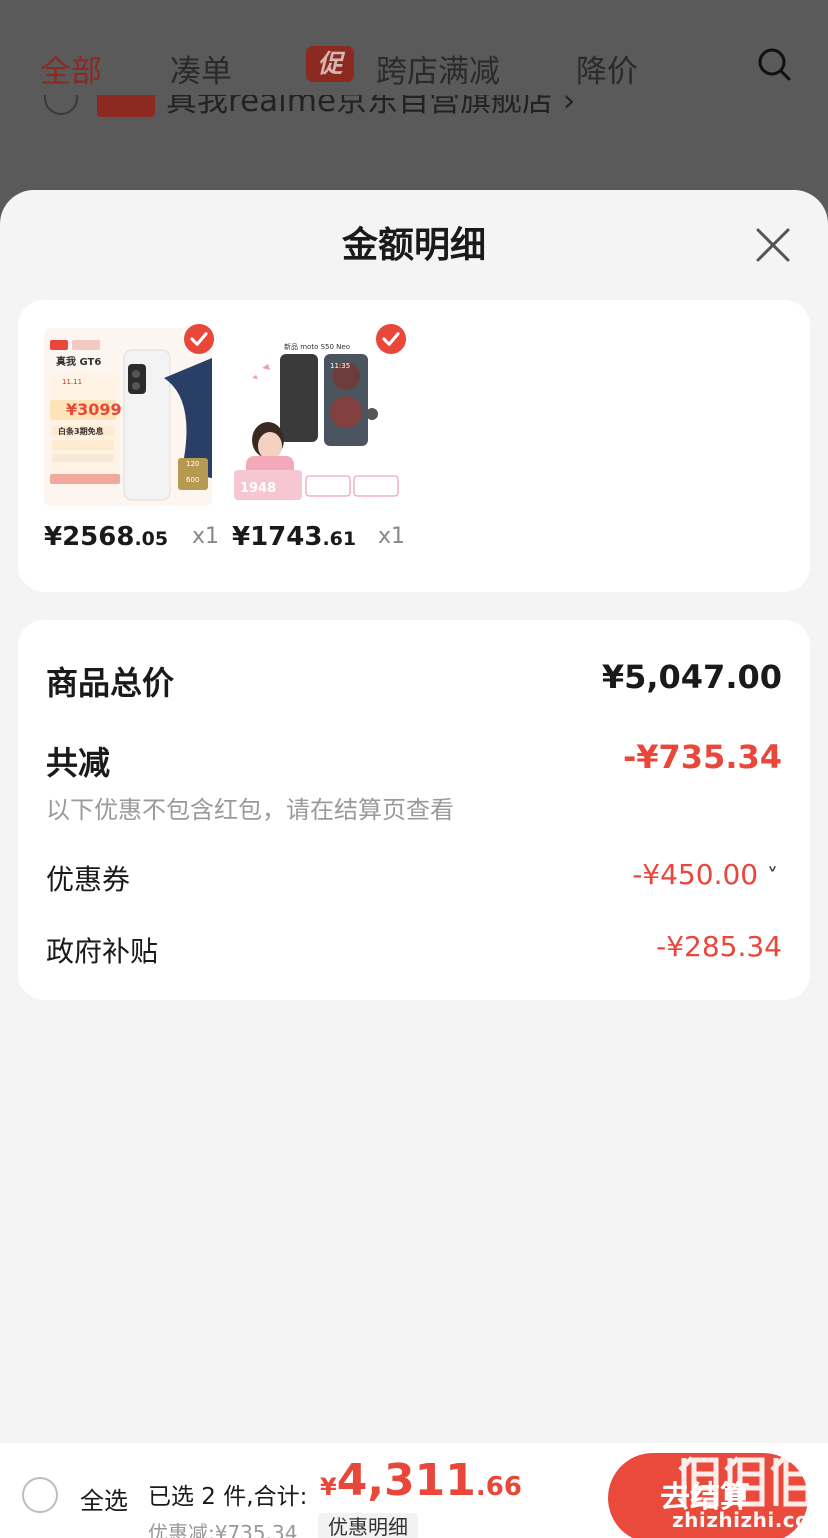  I want to click on tab-all: 全部, so click(71, 68).